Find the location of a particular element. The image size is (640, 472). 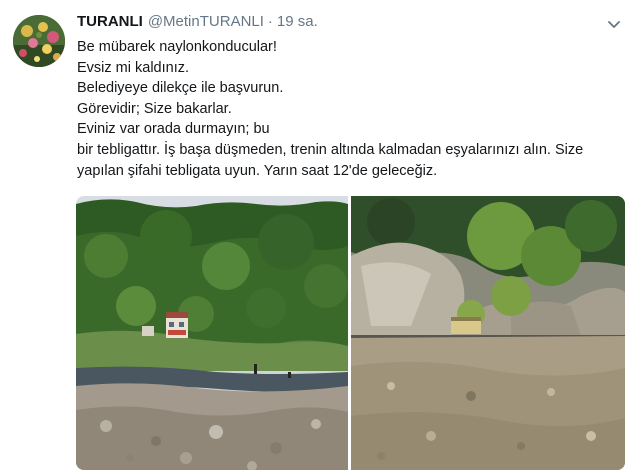

tweet-line: Belediyeye dilekçe ile başvurun. is located at coordinates (180, 88).